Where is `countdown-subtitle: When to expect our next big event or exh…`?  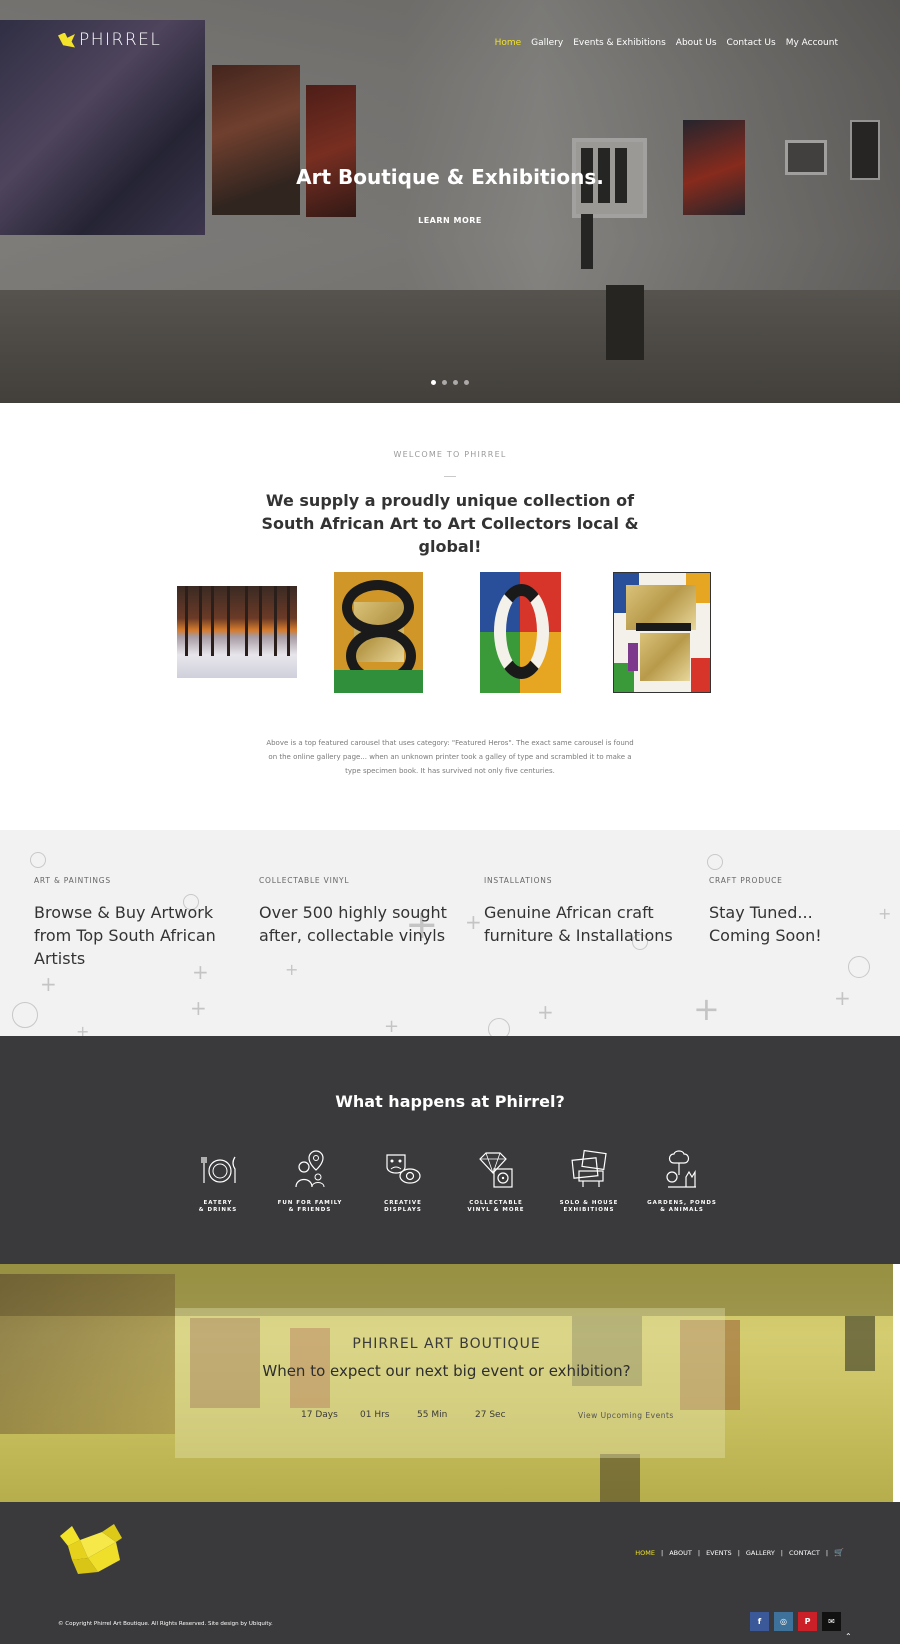
countdown-subtitle: When to expect our next big event or exh… is located at coordinates (446, 1371).